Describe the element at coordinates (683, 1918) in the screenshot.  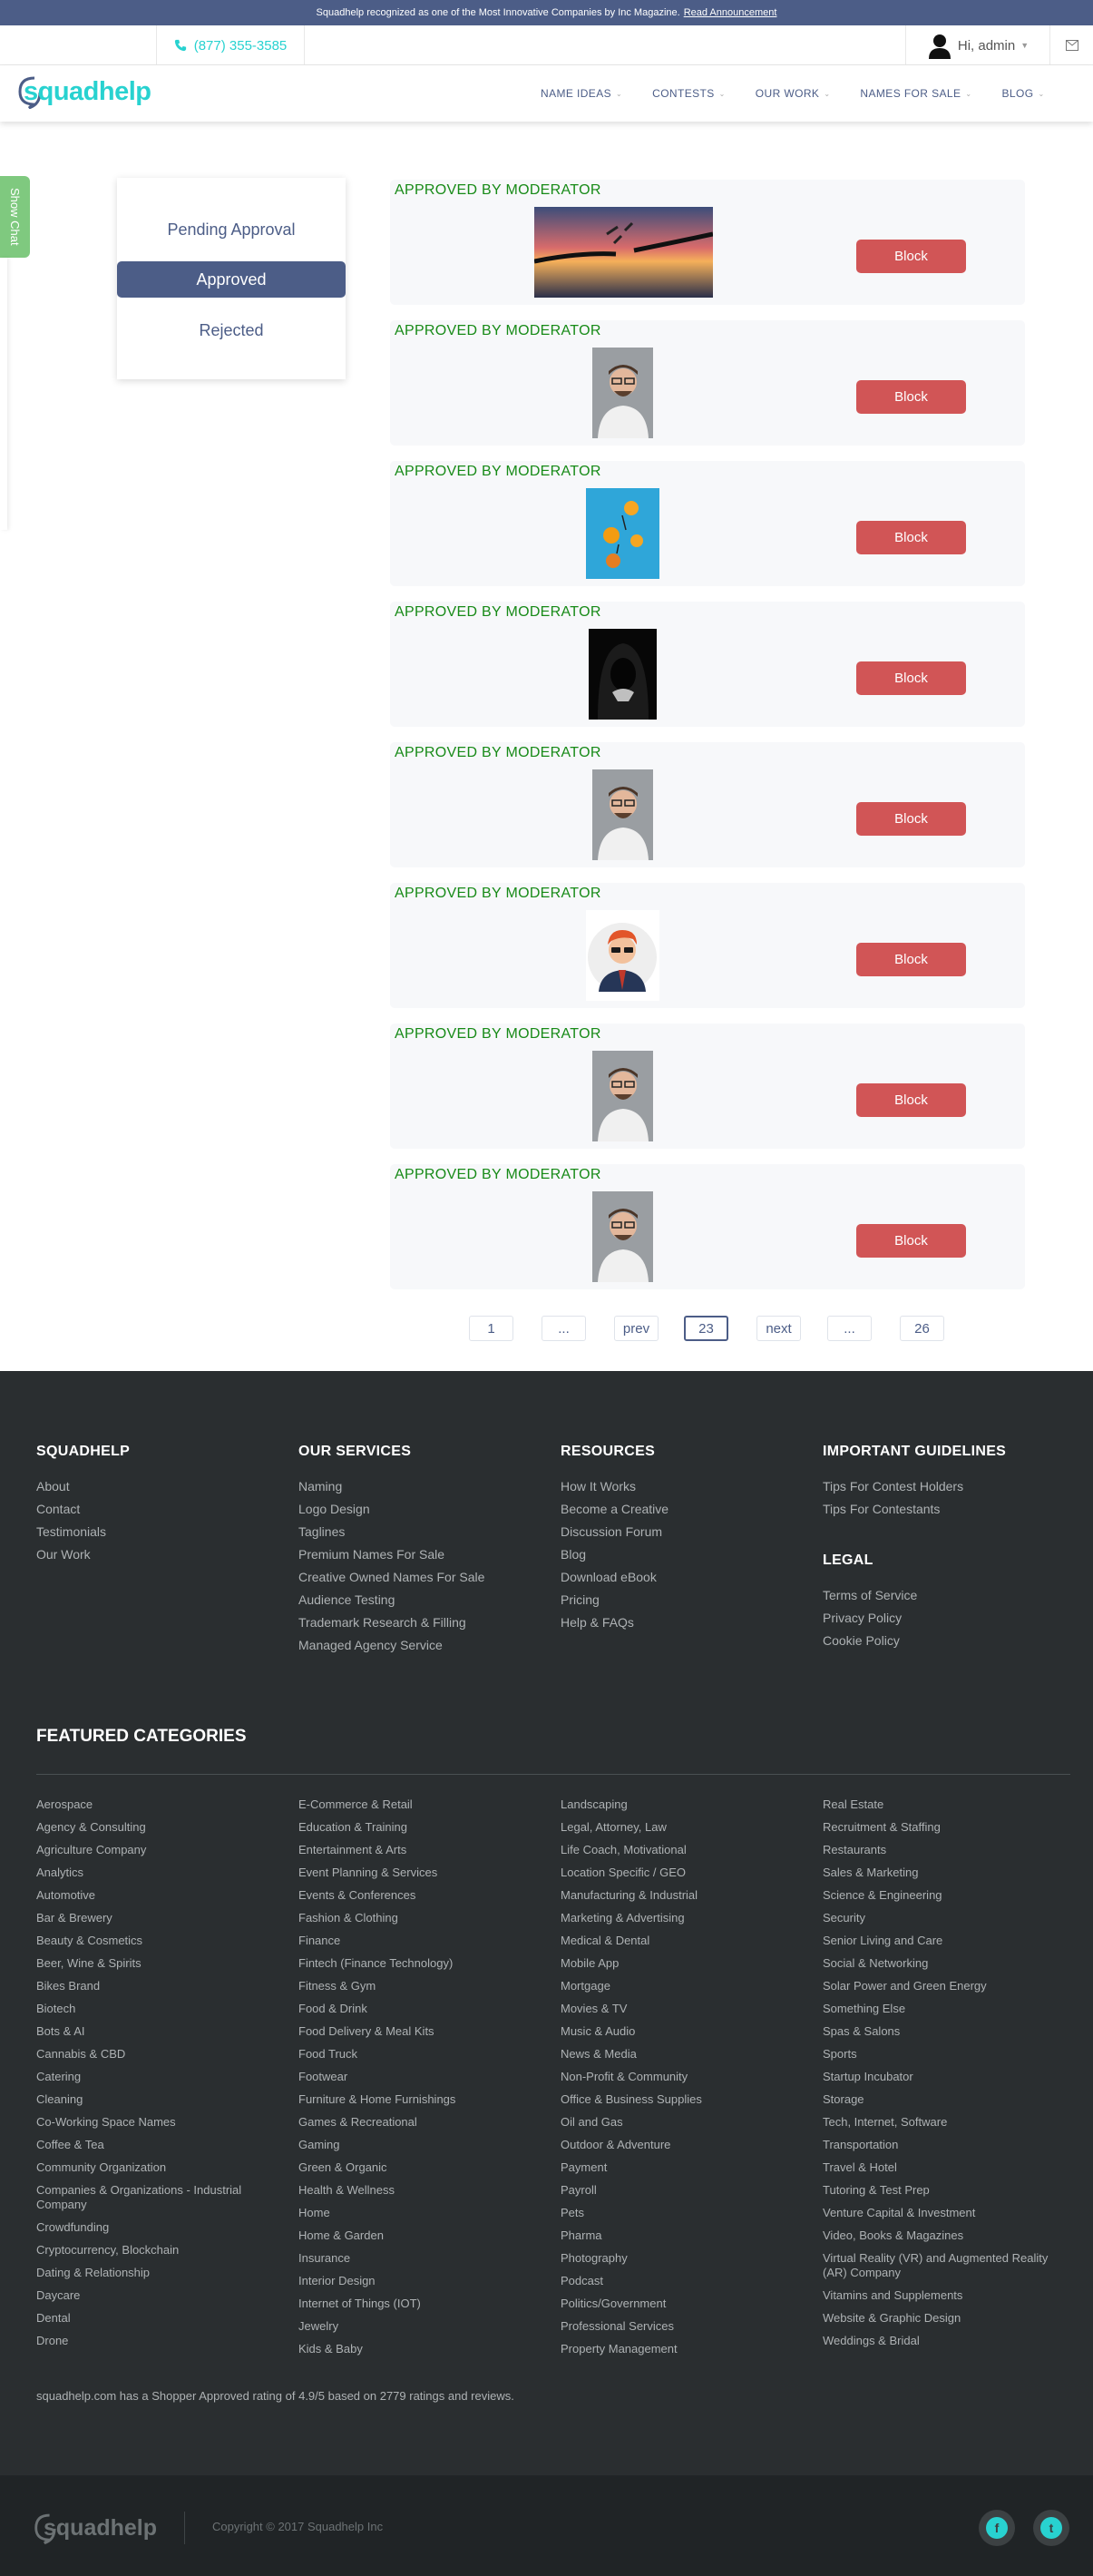
I see `category-link: Marketing & Advertising` at that location.